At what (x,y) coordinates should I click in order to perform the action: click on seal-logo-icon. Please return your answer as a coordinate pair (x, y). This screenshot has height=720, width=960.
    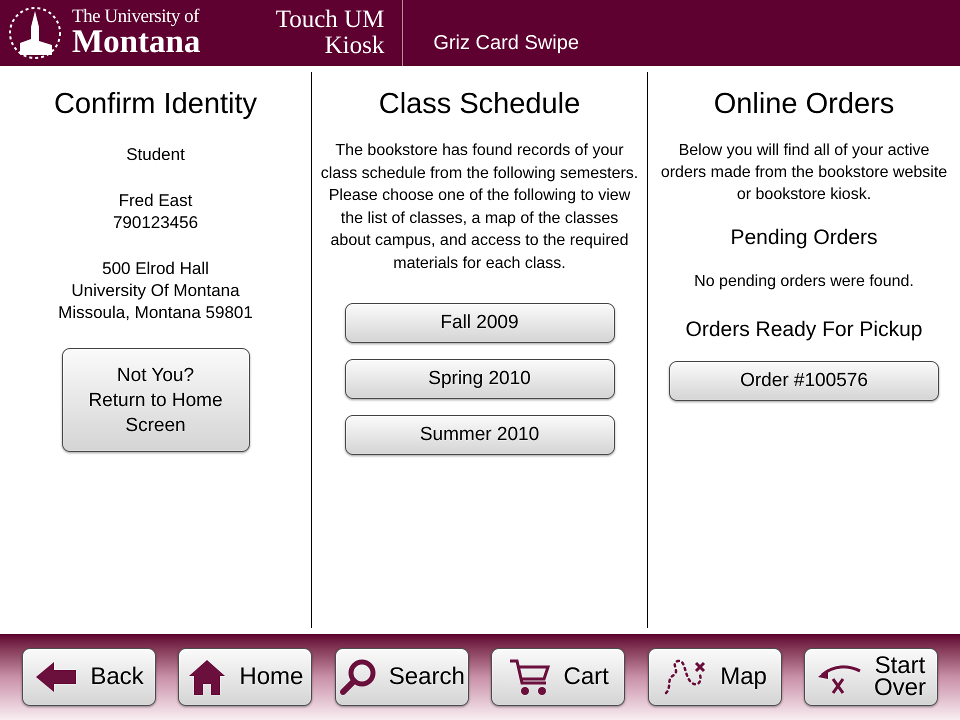
    Looking at the image, I should click on (35, 33).